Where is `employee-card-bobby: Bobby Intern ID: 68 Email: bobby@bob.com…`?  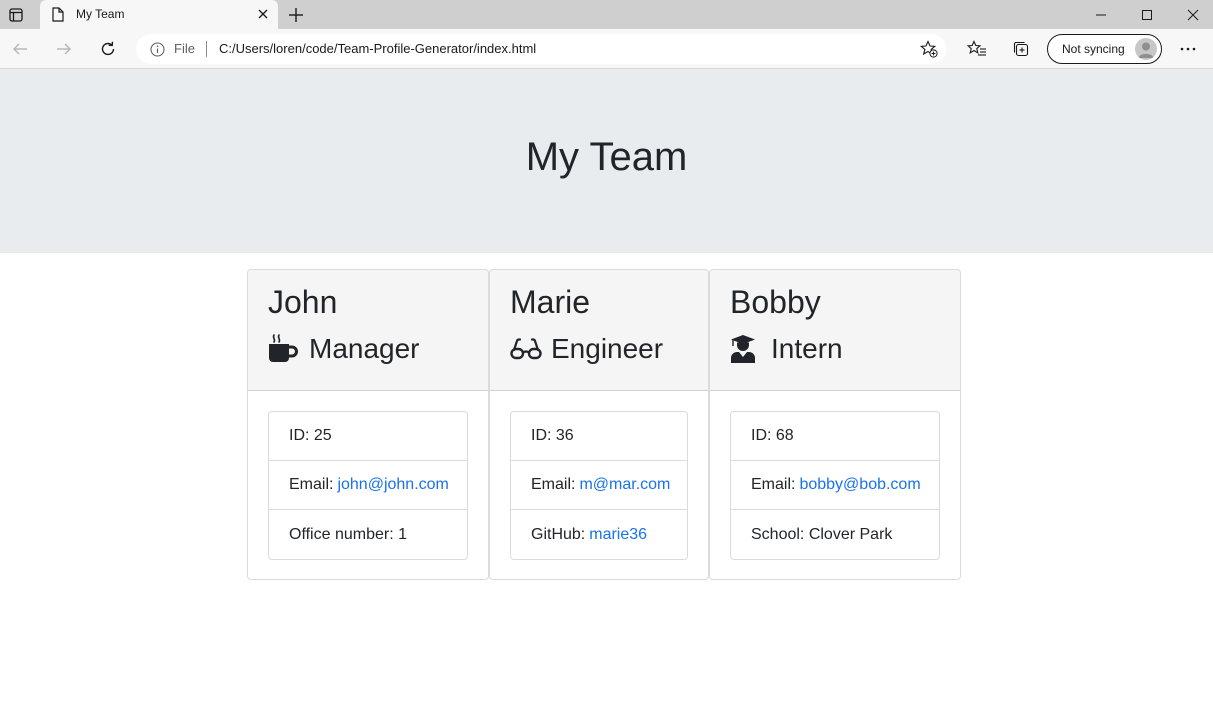 employee-card-bobby: Bobby Intern ID: 68 Email: bobby@bob.com… is located at coordinates (835, 424).